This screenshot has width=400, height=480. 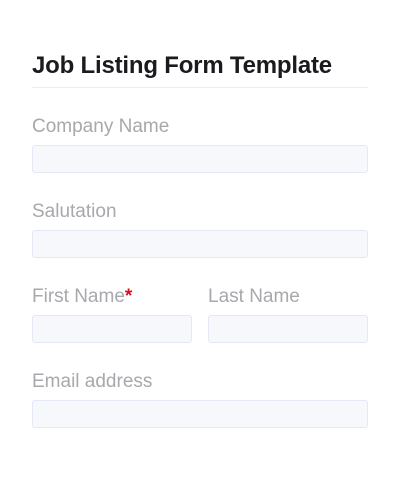 What do you see at coordinates (74, 211) in the screenshot?
I see `salutation-label-text: Salutation` at bounding box center [74, 211].